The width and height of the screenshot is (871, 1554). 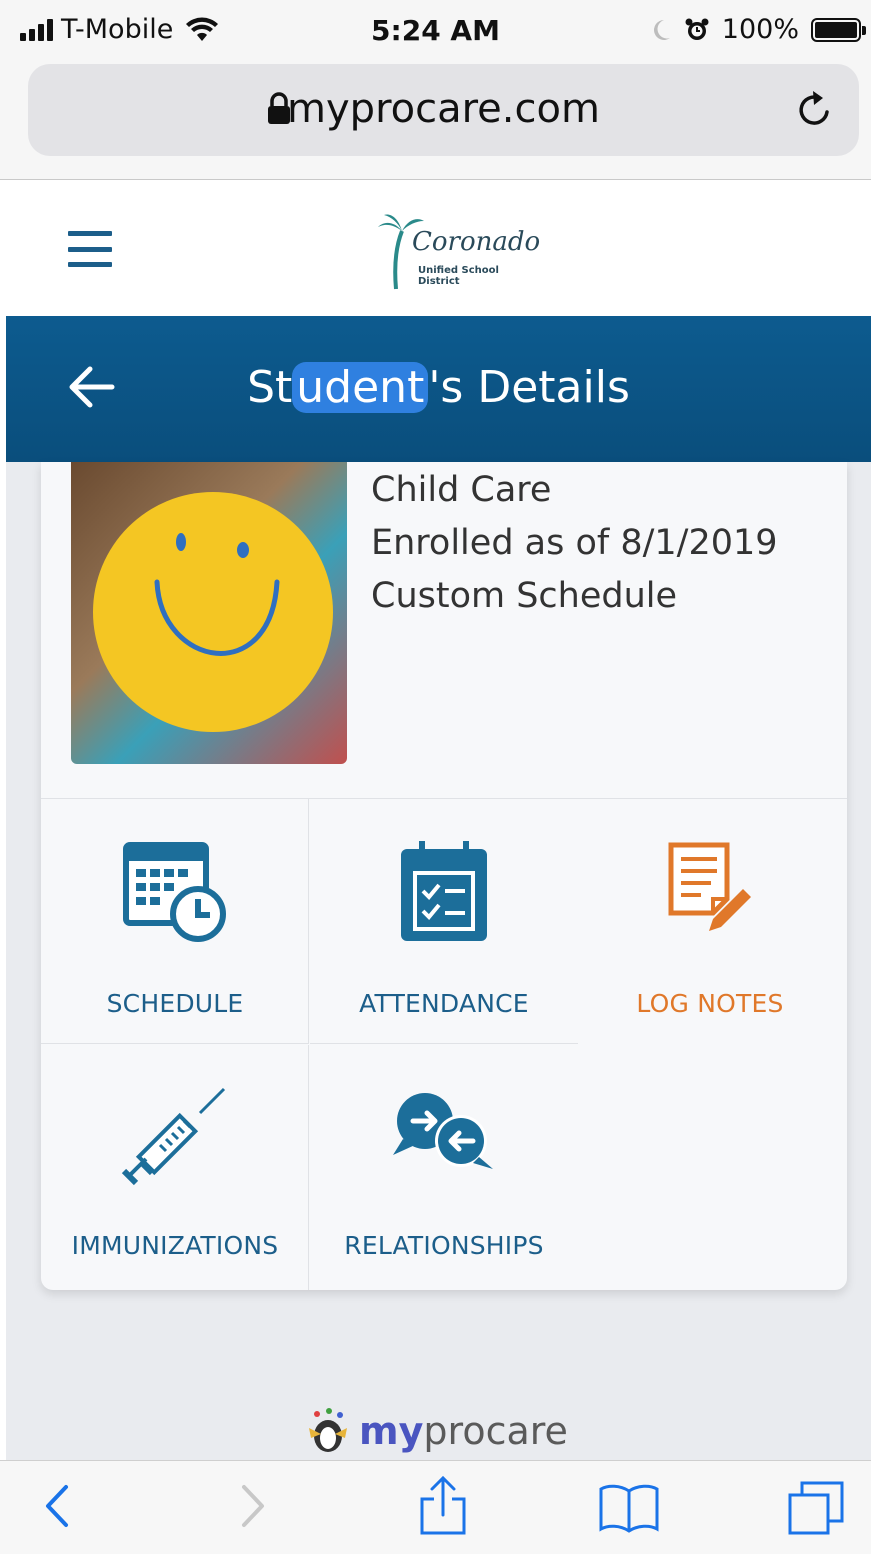 I want to click on app-header: Coronado Unified School District, so click(x=438, y=248).